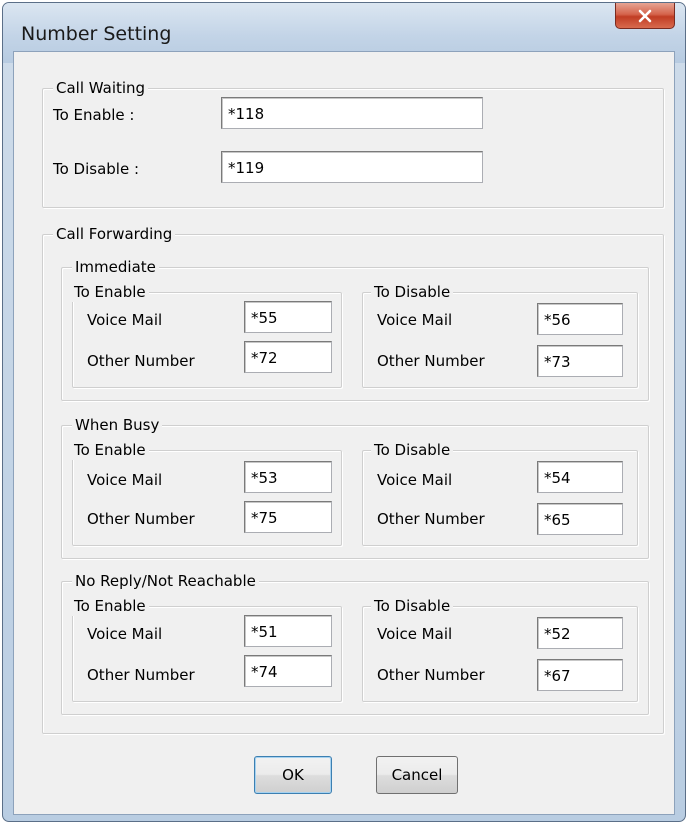 This screenshot has height=824, width=688. I want to click on no-reply-legend: No Reply/Not Reachable, so click(165, 581).